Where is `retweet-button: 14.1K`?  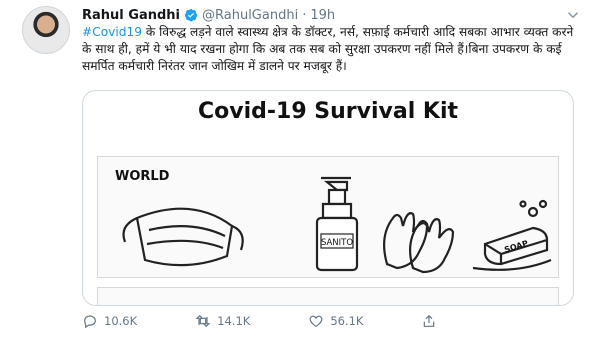 retweet-button: 14.1K is located at coordinates (222, 321).